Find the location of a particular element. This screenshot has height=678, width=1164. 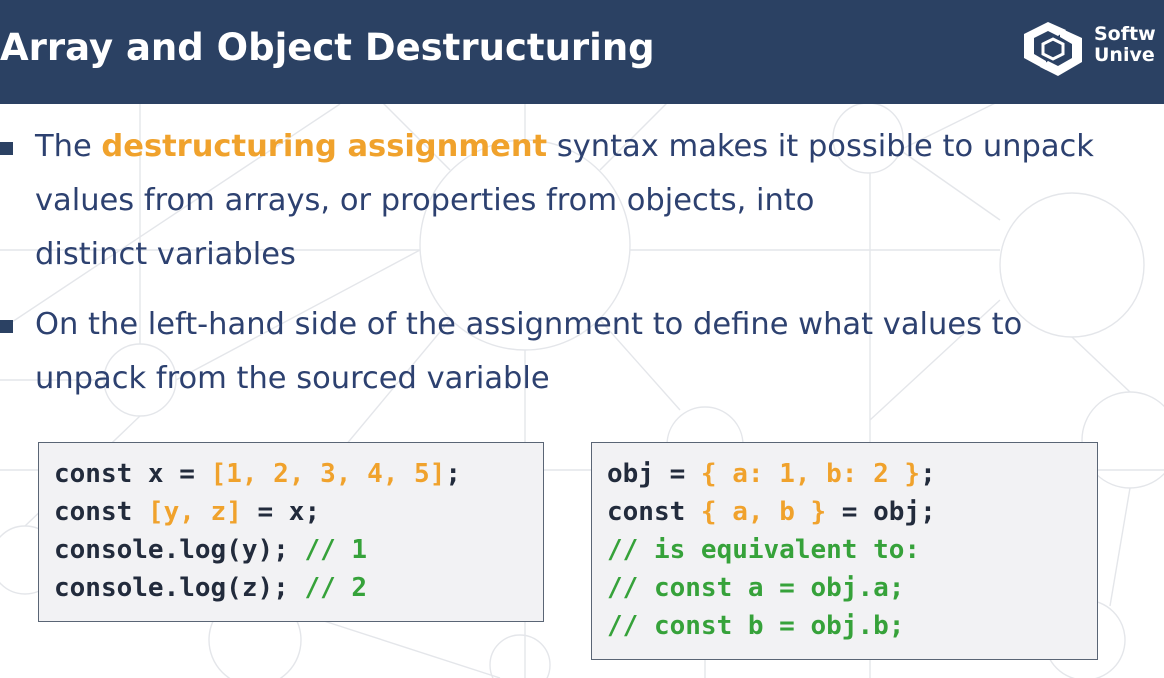

code-token: [y, z] is located at coordinates (194, 512).